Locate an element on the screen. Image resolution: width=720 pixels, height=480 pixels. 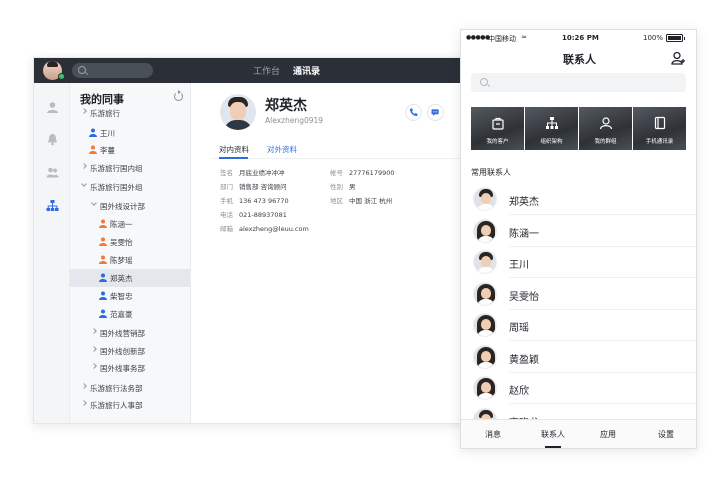
field-row: 帐号 27776179900 is located at coordinates (362, 172).